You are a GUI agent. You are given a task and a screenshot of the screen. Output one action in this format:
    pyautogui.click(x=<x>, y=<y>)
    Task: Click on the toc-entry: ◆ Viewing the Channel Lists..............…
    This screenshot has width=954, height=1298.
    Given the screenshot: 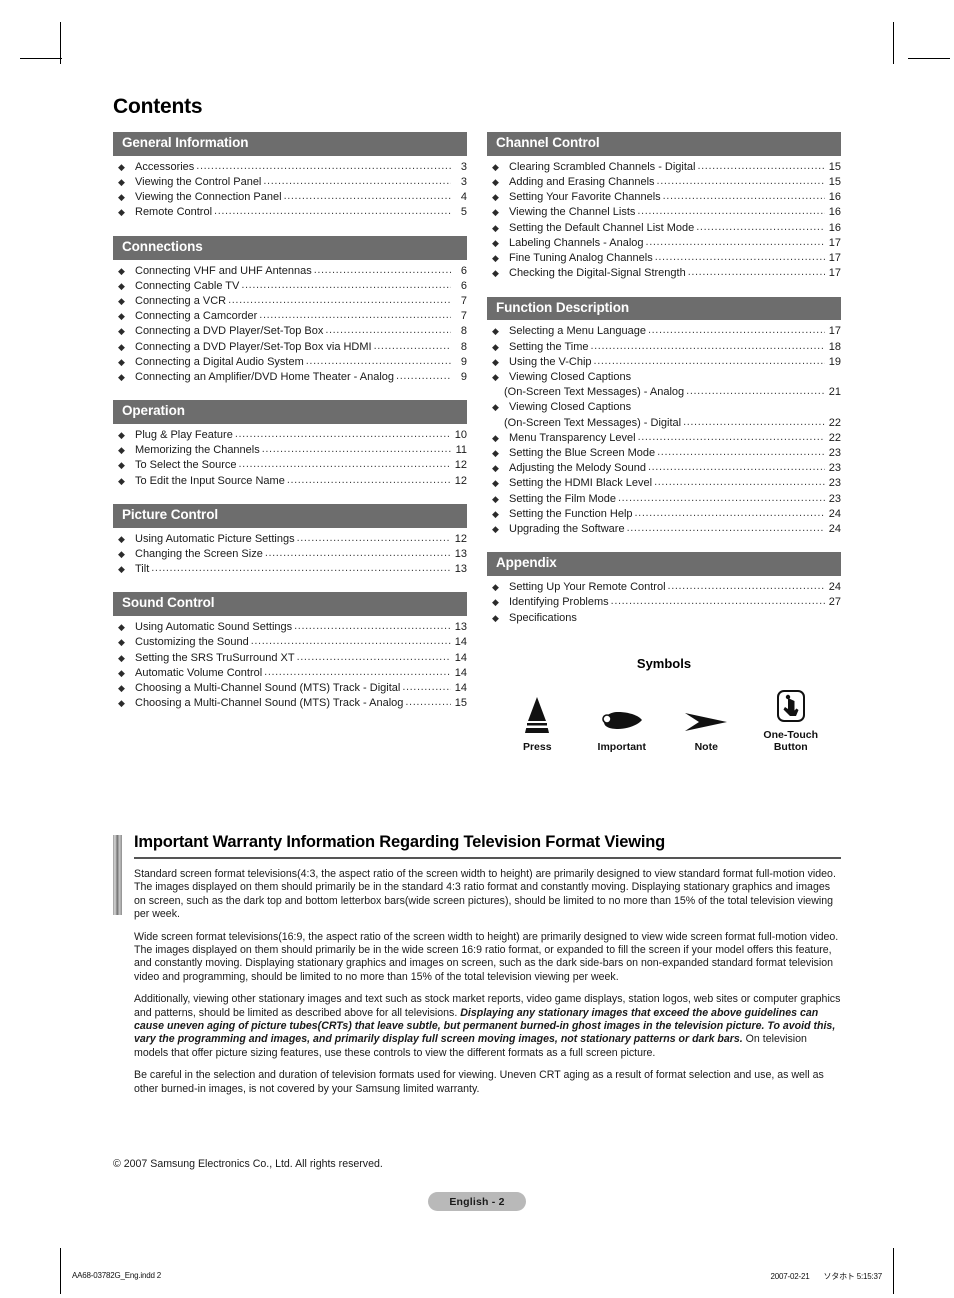 What is the action you would take?
    pyautogui.click(x=664, y=212)
    